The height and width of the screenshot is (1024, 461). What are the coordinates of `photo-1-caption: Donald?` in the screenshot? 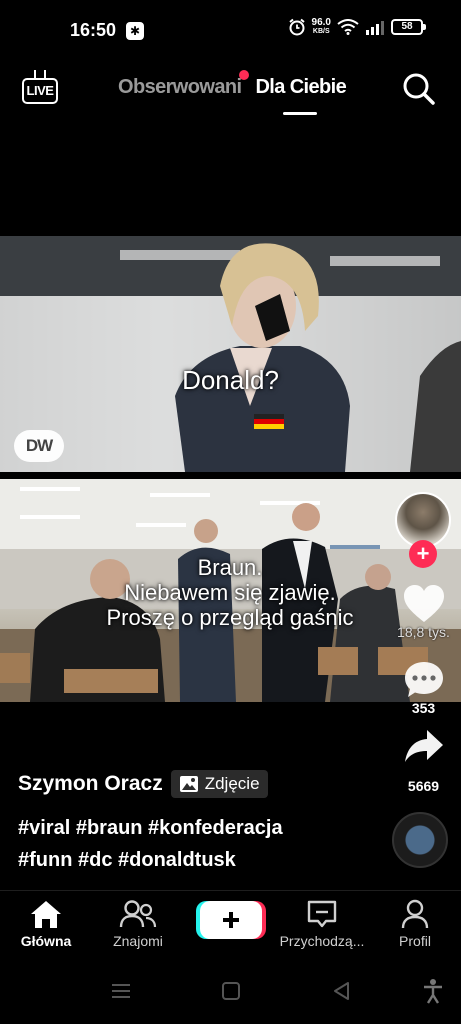 It's located at (230, 380).